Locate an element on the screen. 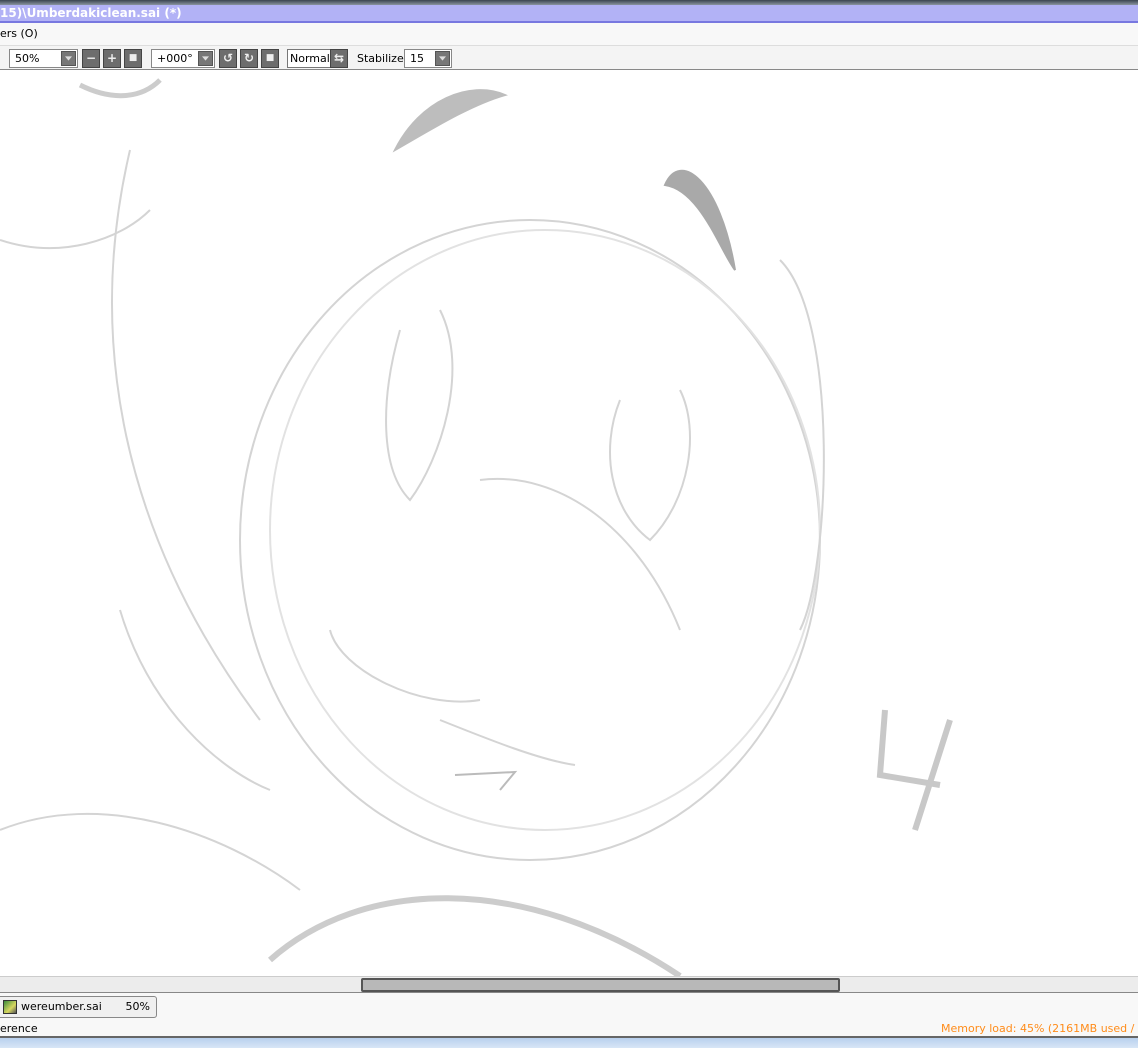 This screenshot has width=1138, height=1048. document-tabs: wereumber.sai 50% is located at coordinates (569, 1006).